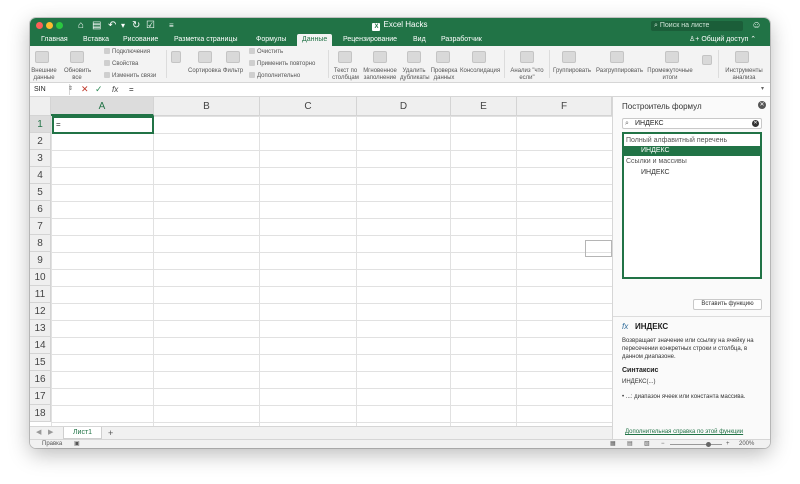 The height and width of the screenshot is (484, 800). I want to click on edit-links-button: Изменить связи, so click(130, 76).